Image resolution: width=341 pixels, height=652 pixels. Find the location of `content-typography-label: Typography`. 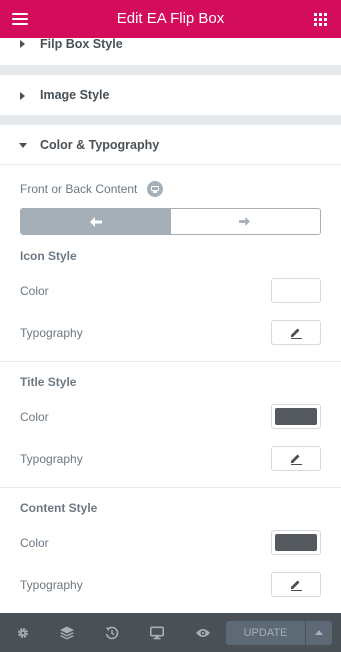

content-typography-label: Typography is located at coordinates (51, 585).